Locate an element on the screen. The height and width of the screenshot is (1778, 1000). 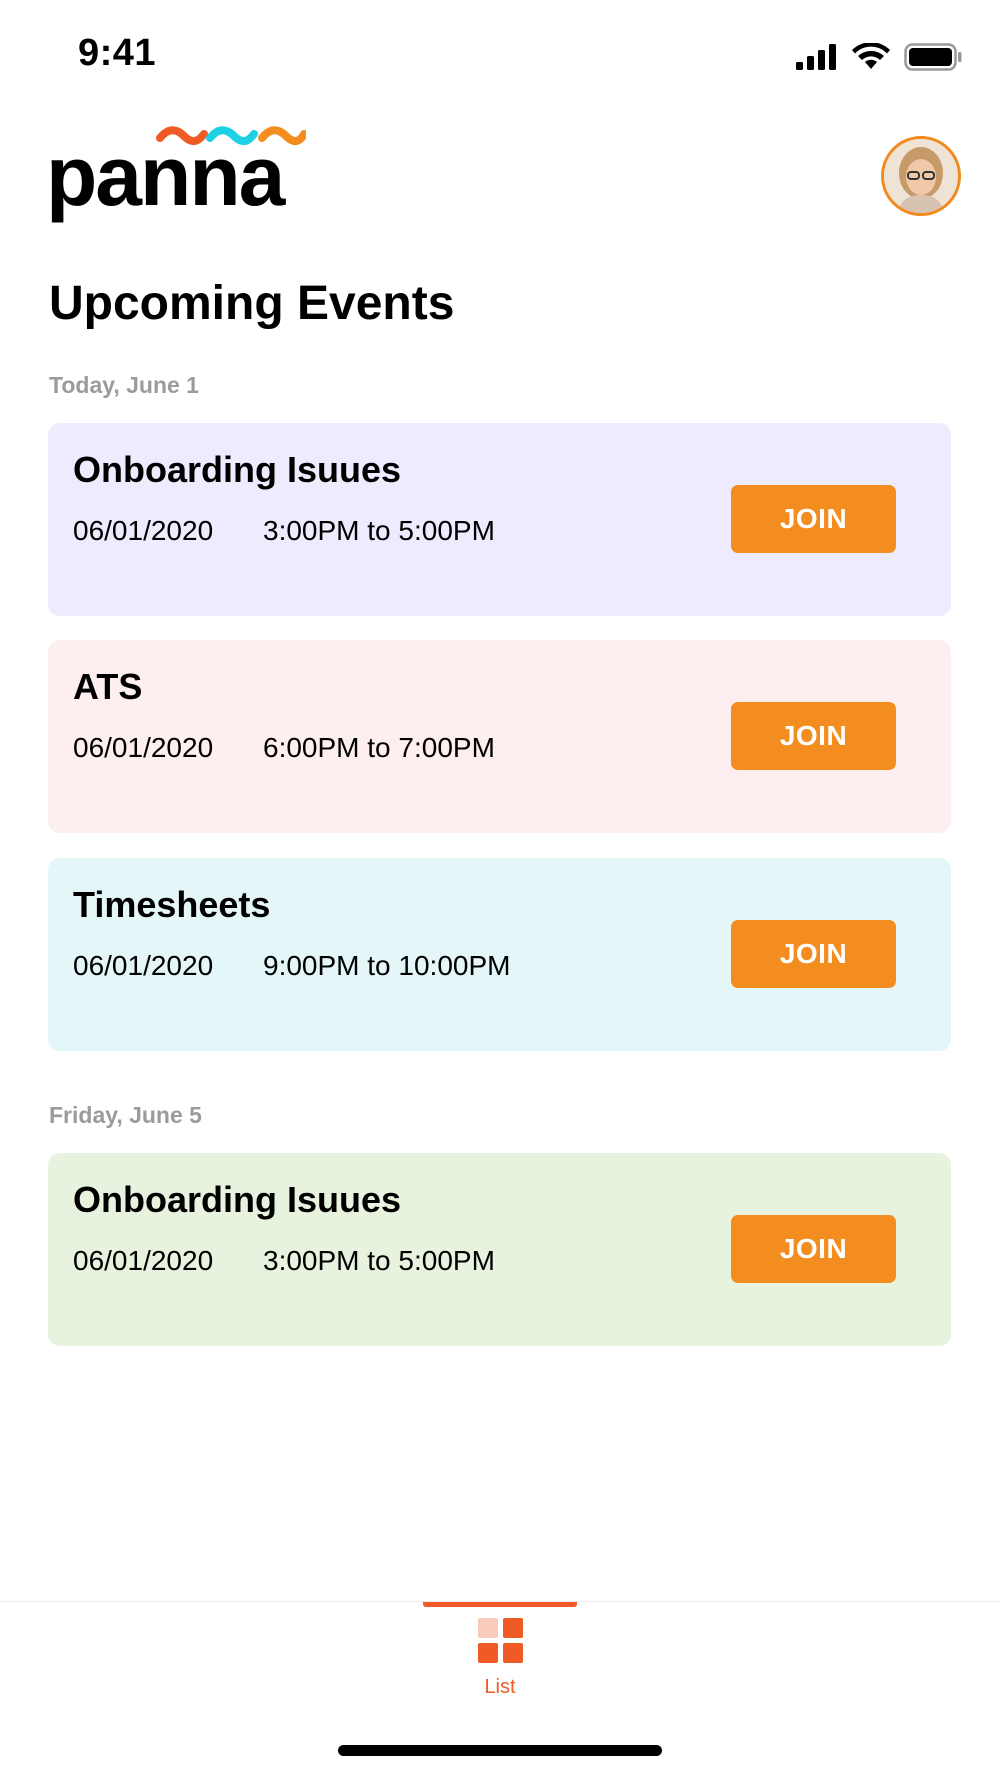
status-time: 9:41 is located at coordinates (117, 53).